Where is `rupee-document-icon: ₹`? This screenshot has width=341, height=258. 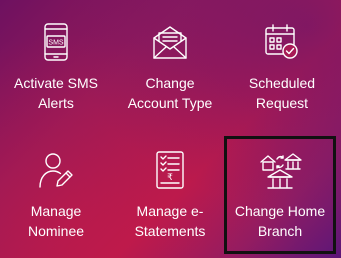 rupee-document-icon: ₹ is located at coordinates (170, 170).